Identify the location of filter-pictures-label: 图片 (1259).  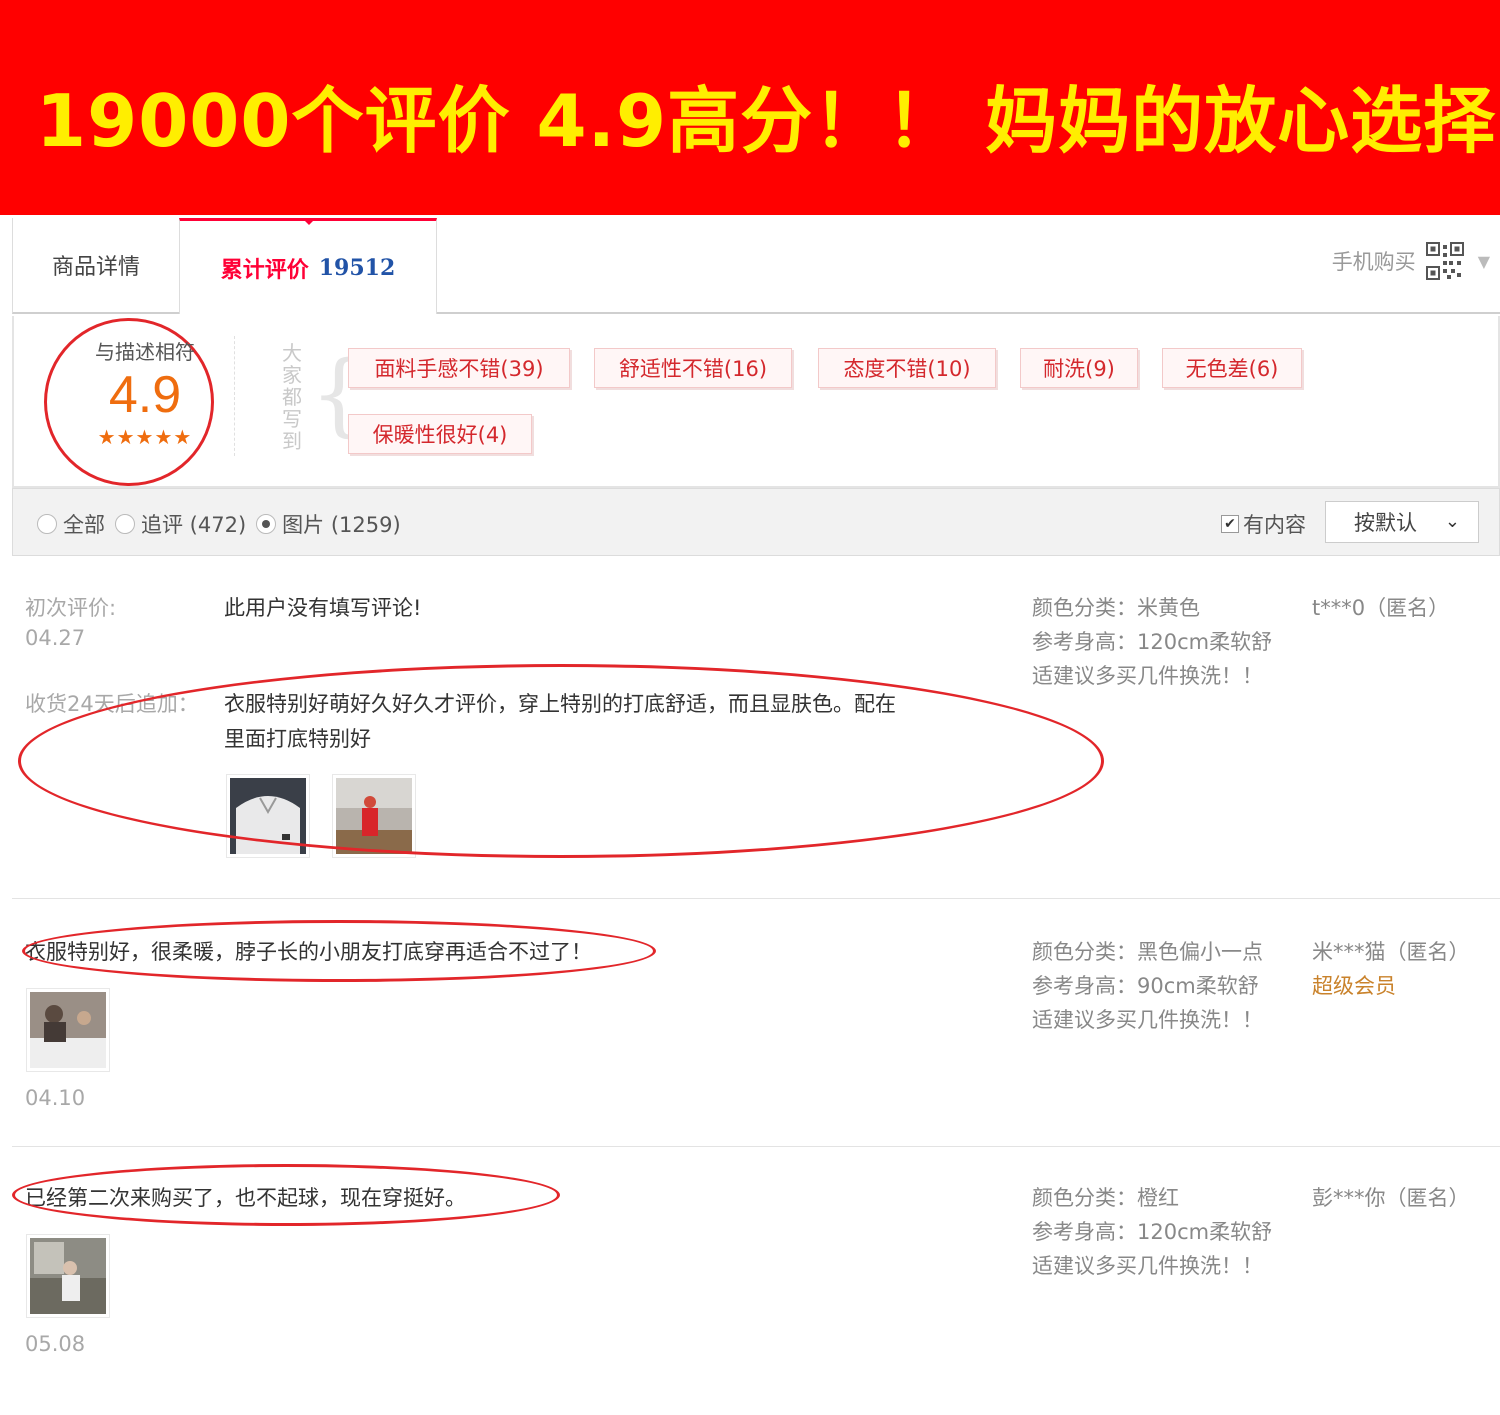
(341, 525).